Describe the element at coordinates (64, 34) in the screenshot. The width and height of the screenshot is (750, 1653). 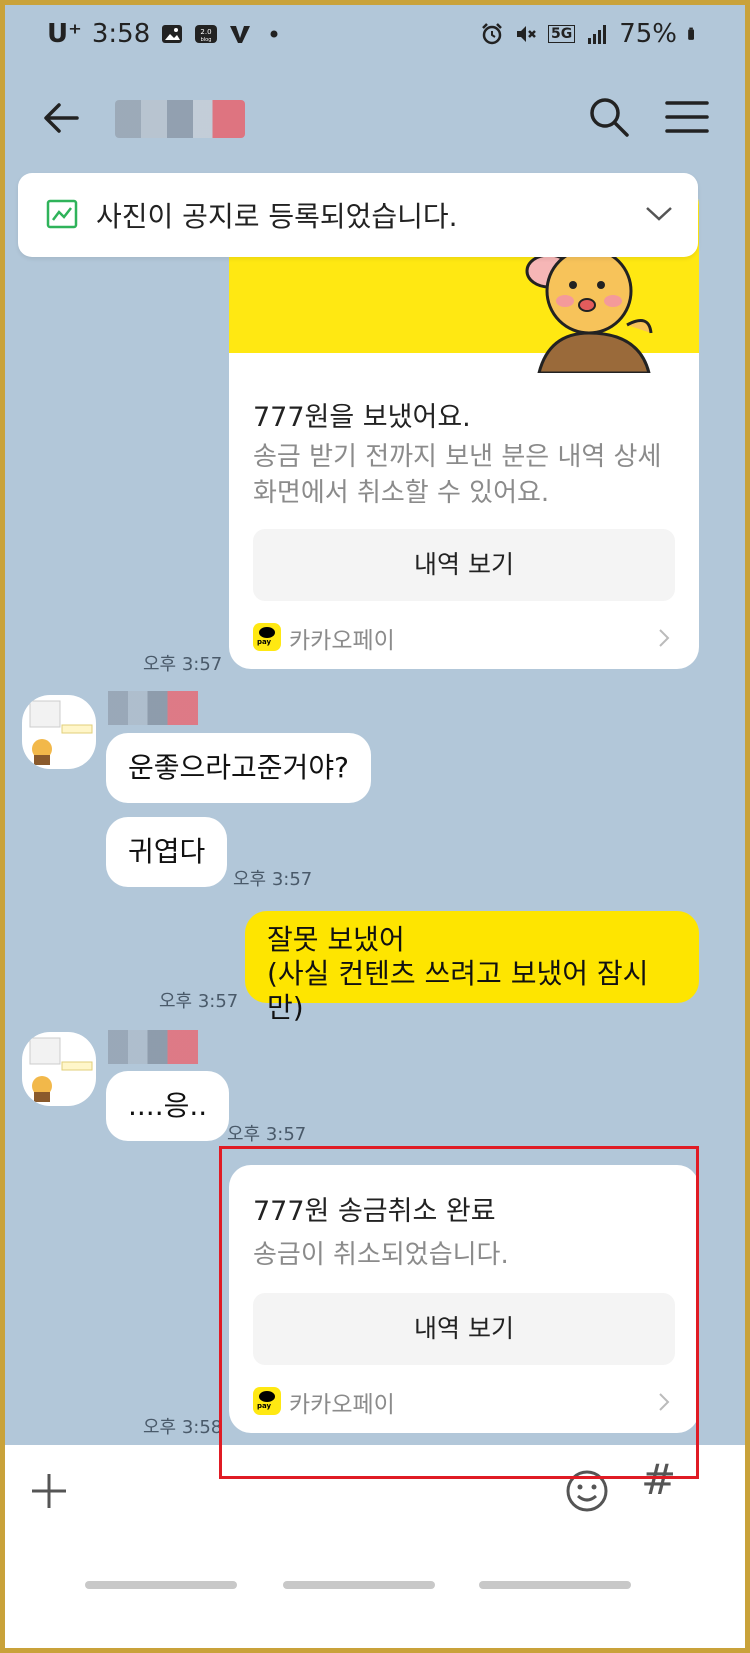
I see `carrier-label: U⁺` at that location.